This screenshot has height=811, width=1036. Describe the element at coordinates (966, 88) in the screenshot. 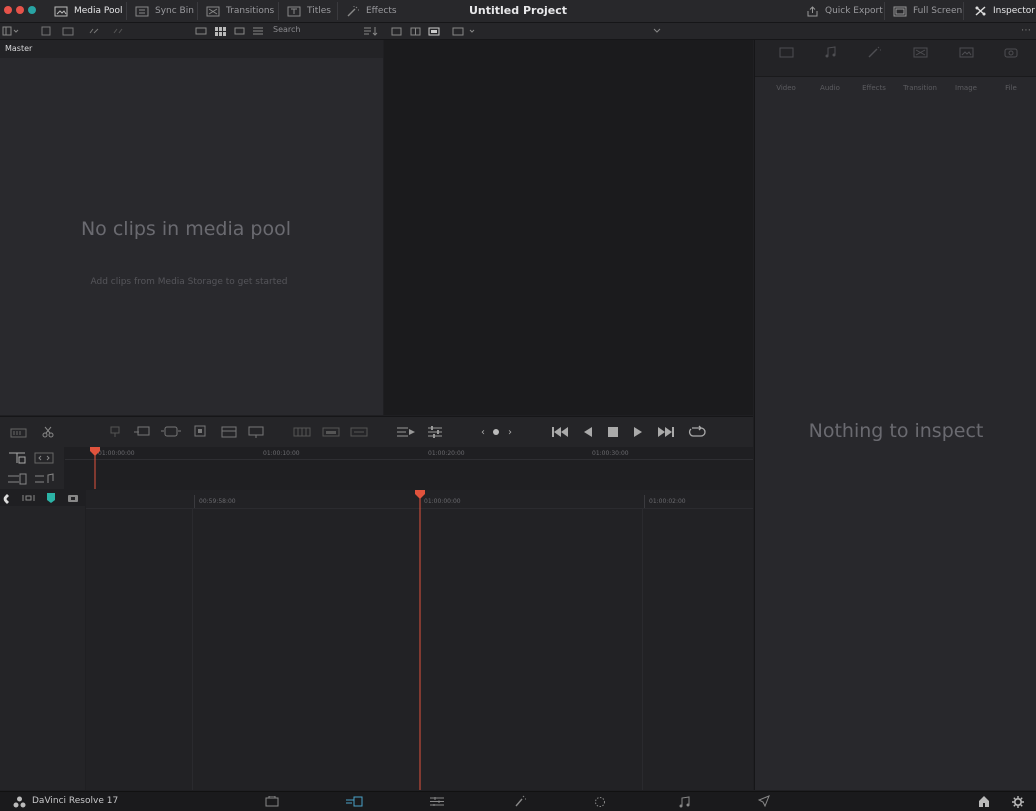

I see `tab-image: Image` at that location.